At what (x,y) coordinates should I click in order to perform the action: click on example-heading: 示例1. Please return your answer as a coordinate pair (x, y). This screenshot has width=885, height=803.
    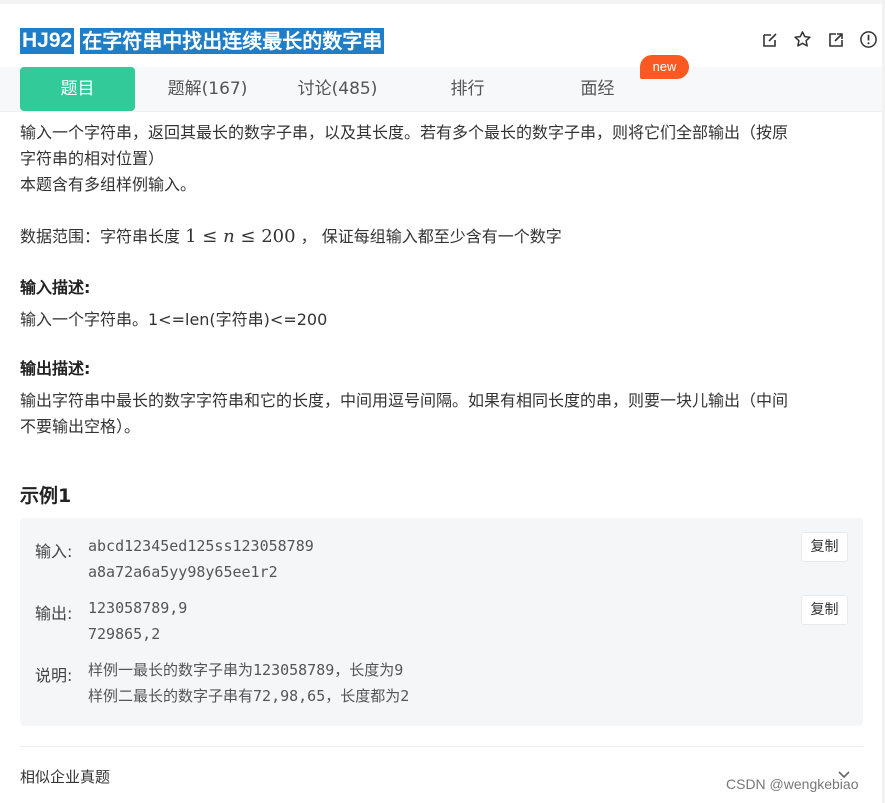
    Looking at the image, I should click on (46, 496).